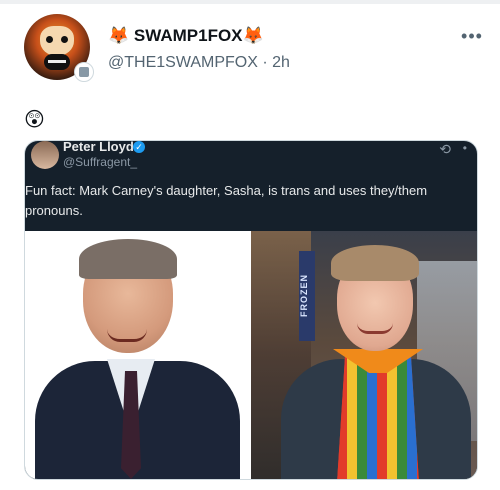 The image size is (500, 490). I want to click on refresh-icon: ⟲, so click(445, 149).